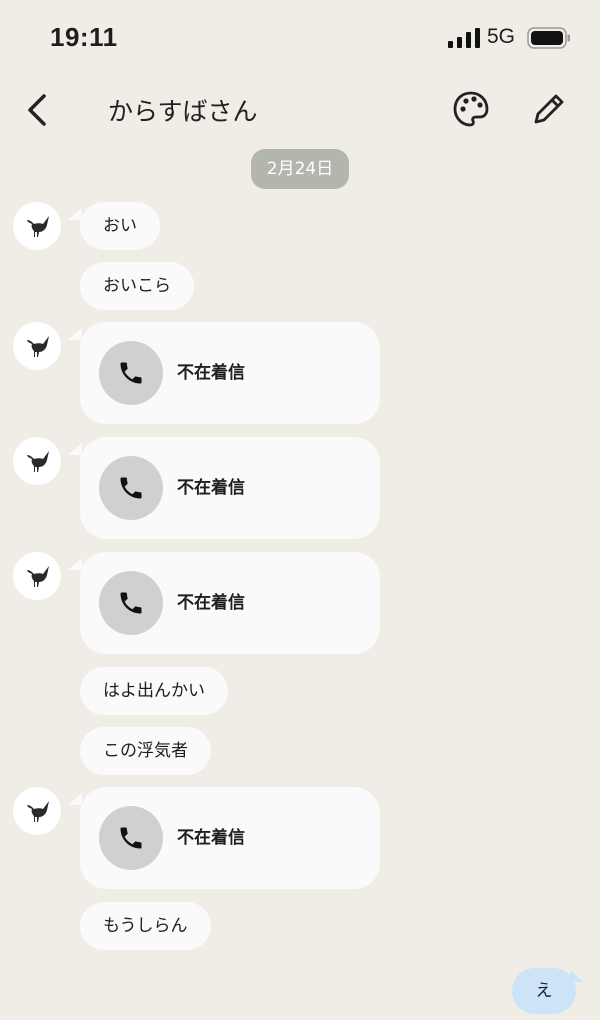 The image size is (600, 1020). Describe the element at coordinates (548, 38) in the screenshot. I see `battery-icon` at that location.